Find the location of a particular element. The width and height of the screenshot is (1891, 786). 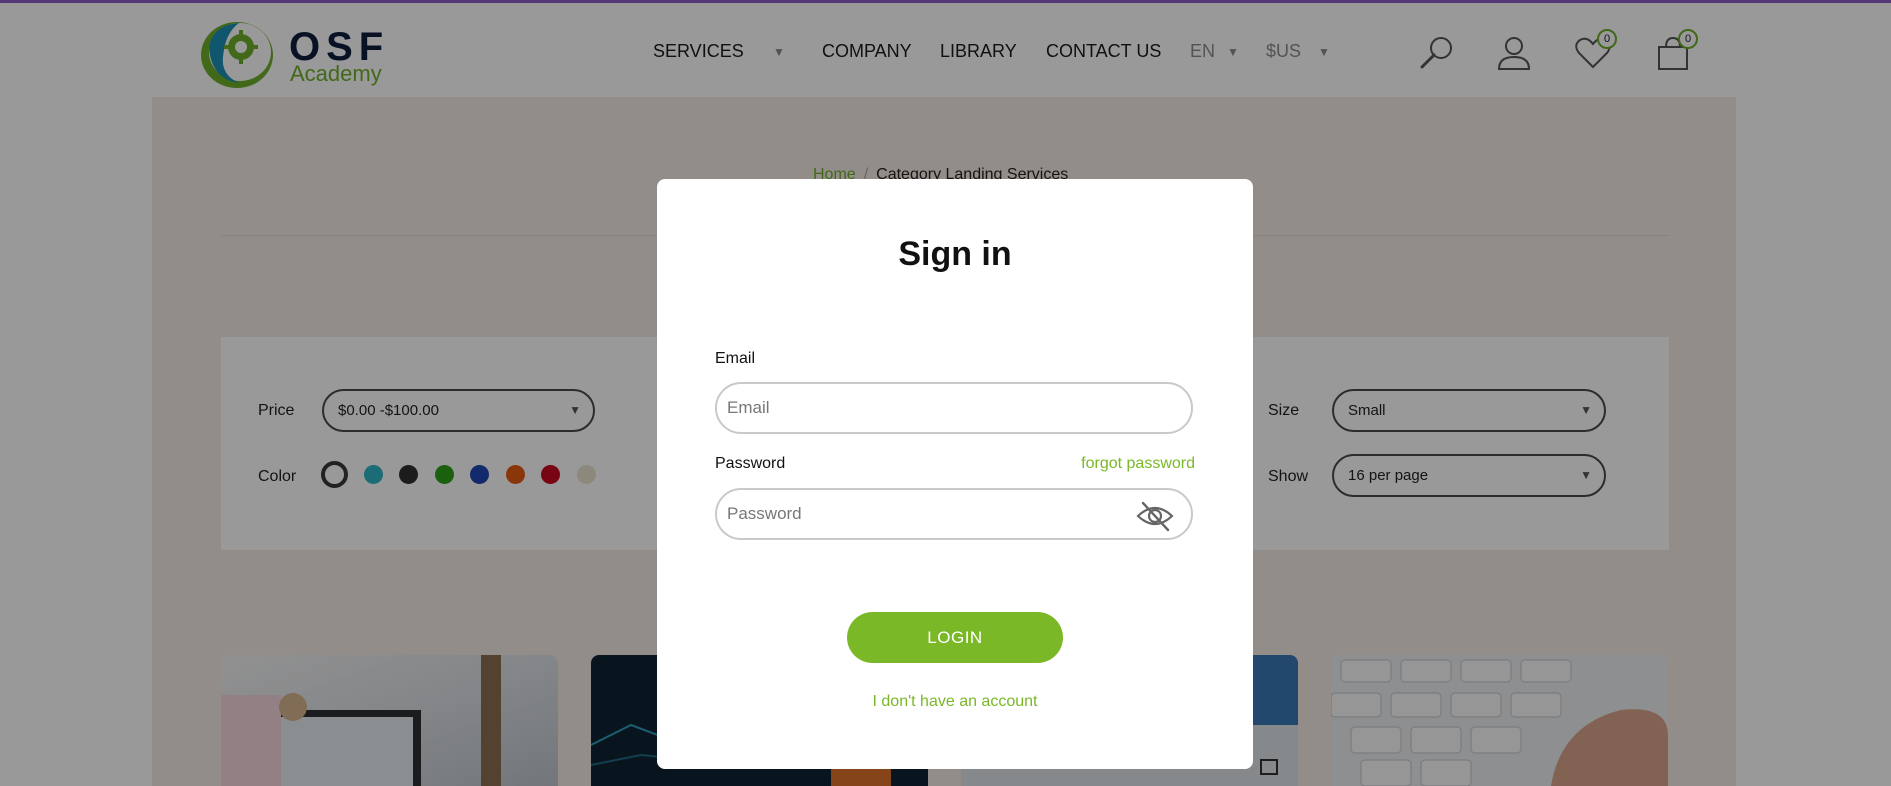

password-field is located at coordinates (954, 514).